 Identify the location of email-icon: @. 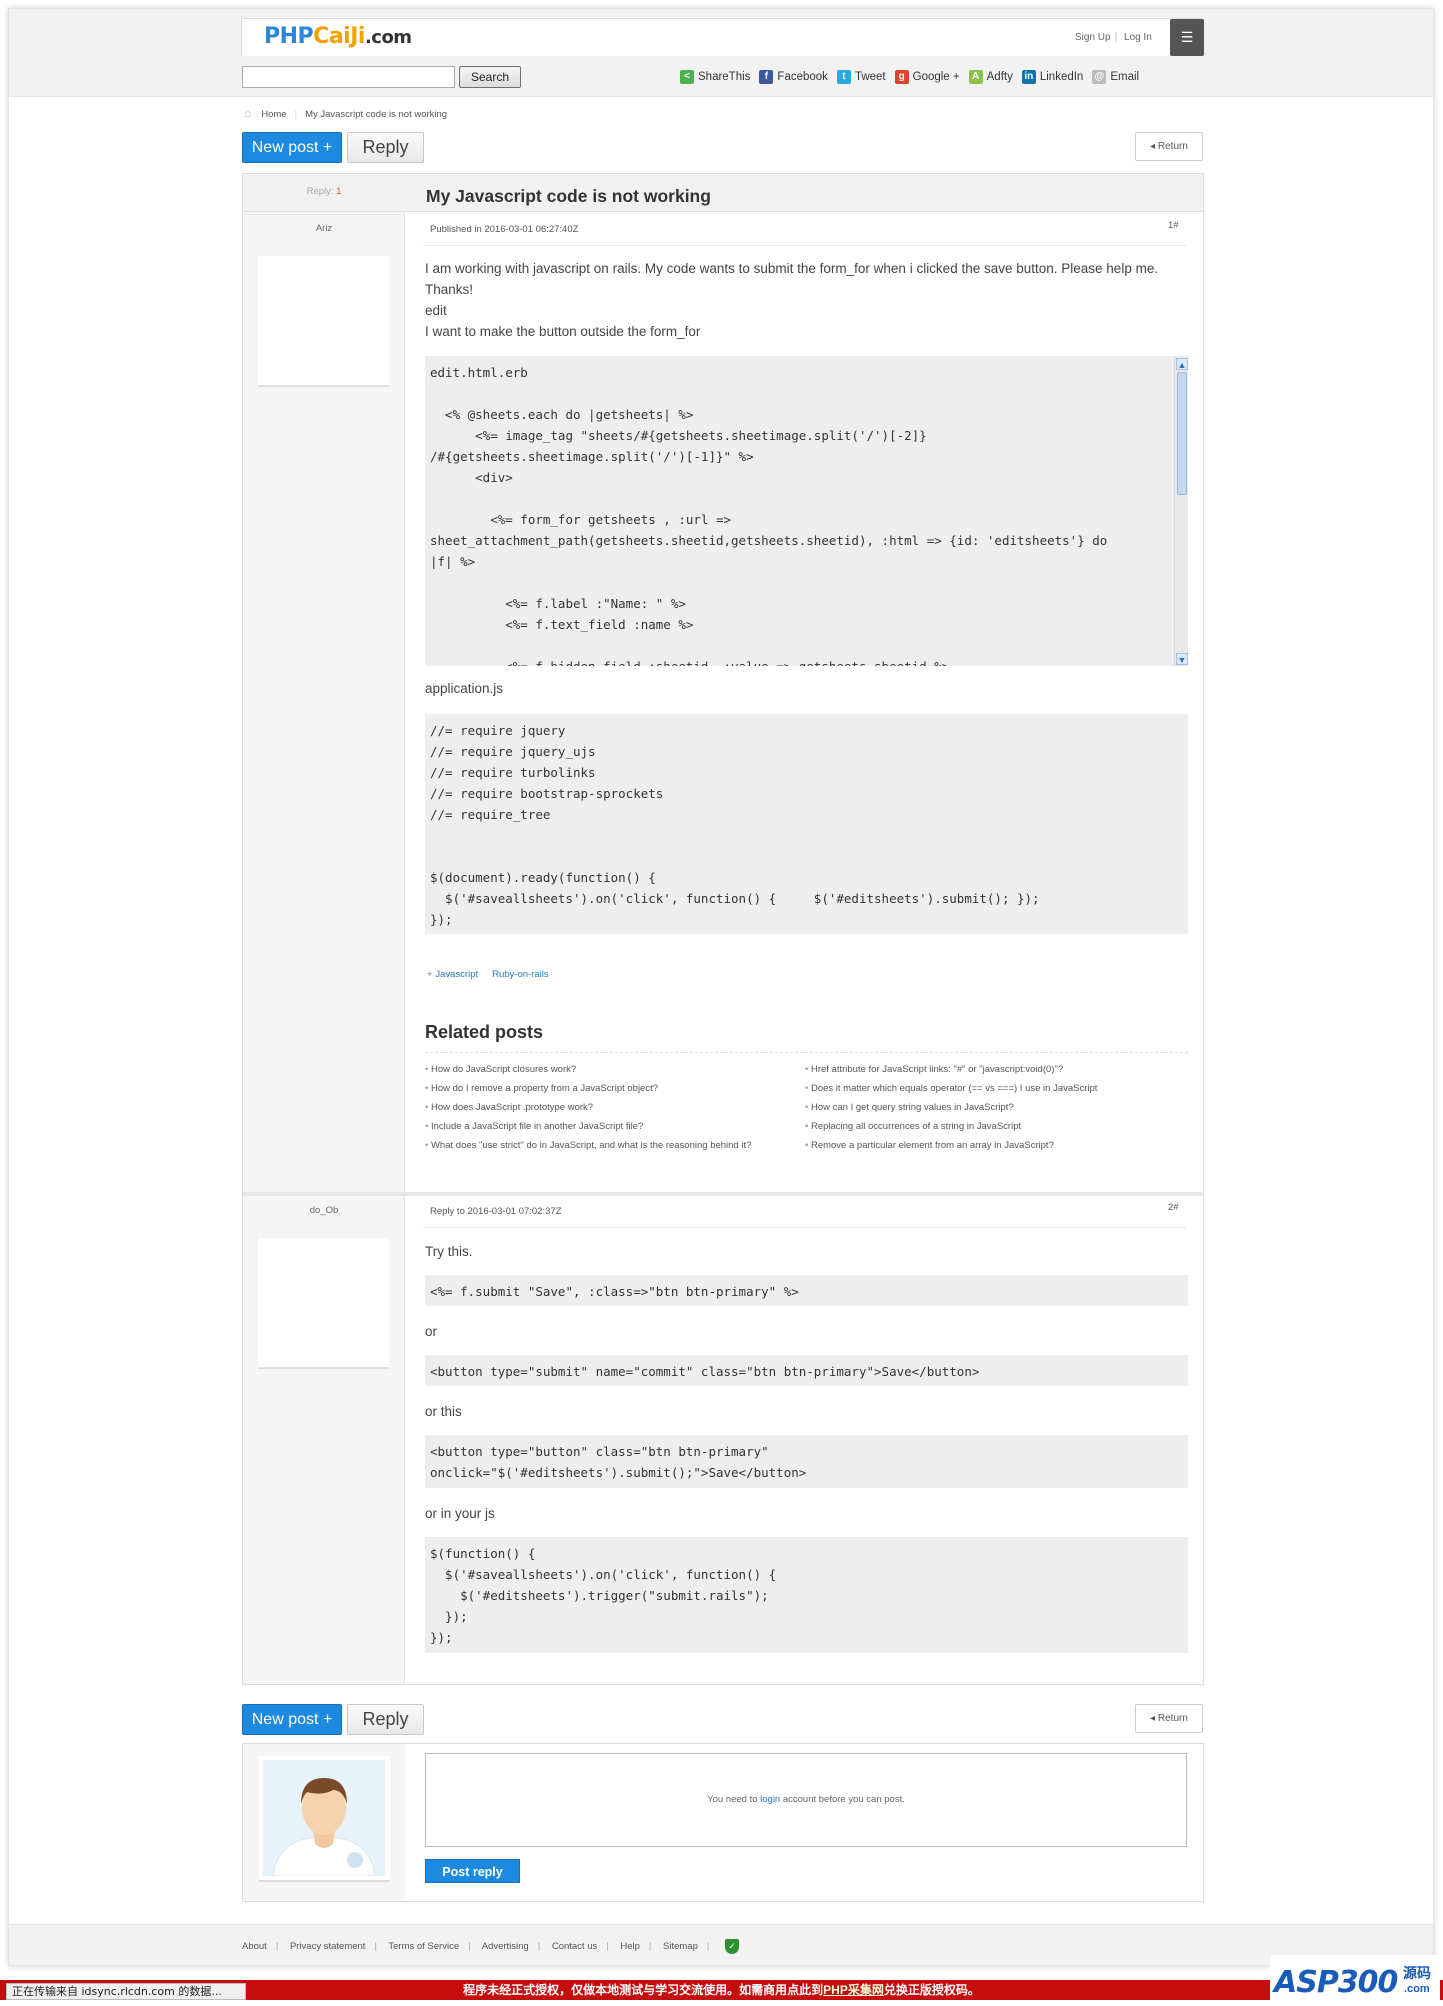
(1099, 77).